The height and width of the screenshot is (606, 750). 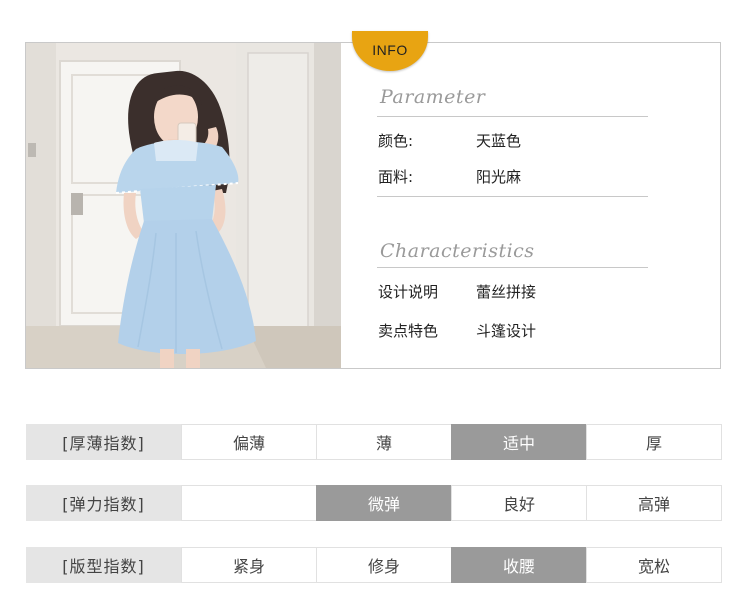 What do you see at coordinates (103, 565) in the screenshot?
I see `fit-index-title: [版型指数]` at bounding box center [103, 565].